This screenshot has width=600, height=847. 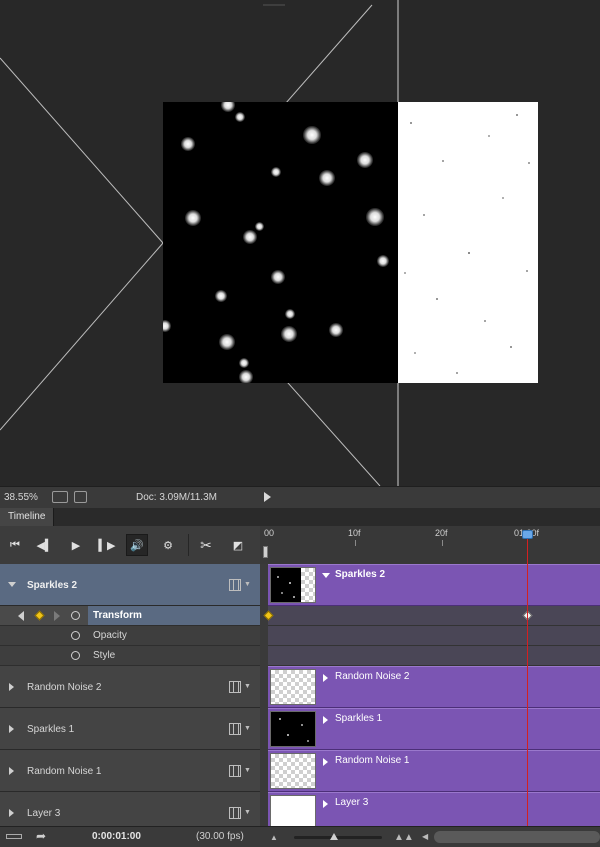 What do you see at coordinates (110, 635) in the screenshot?
I see `property-name: Opacity` at bounding box center [110, 635].